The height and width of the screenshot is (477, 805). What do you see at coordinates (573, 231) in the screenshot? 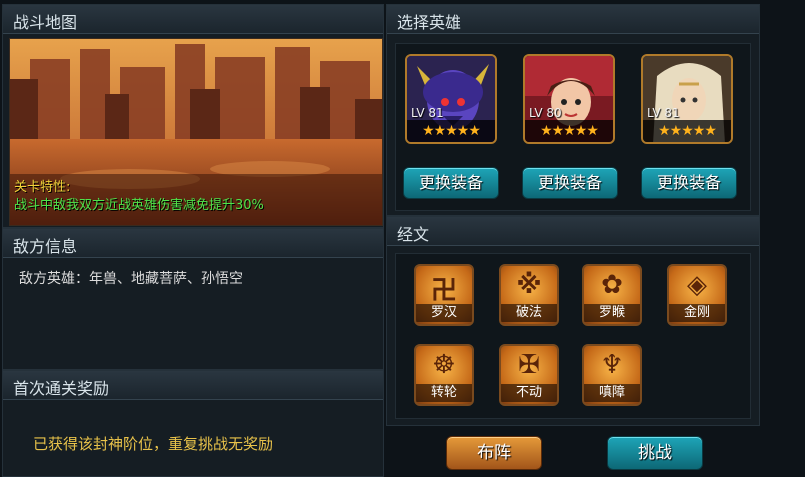
I see `scriptures-header: 经文` at bounding box center [573, 231].